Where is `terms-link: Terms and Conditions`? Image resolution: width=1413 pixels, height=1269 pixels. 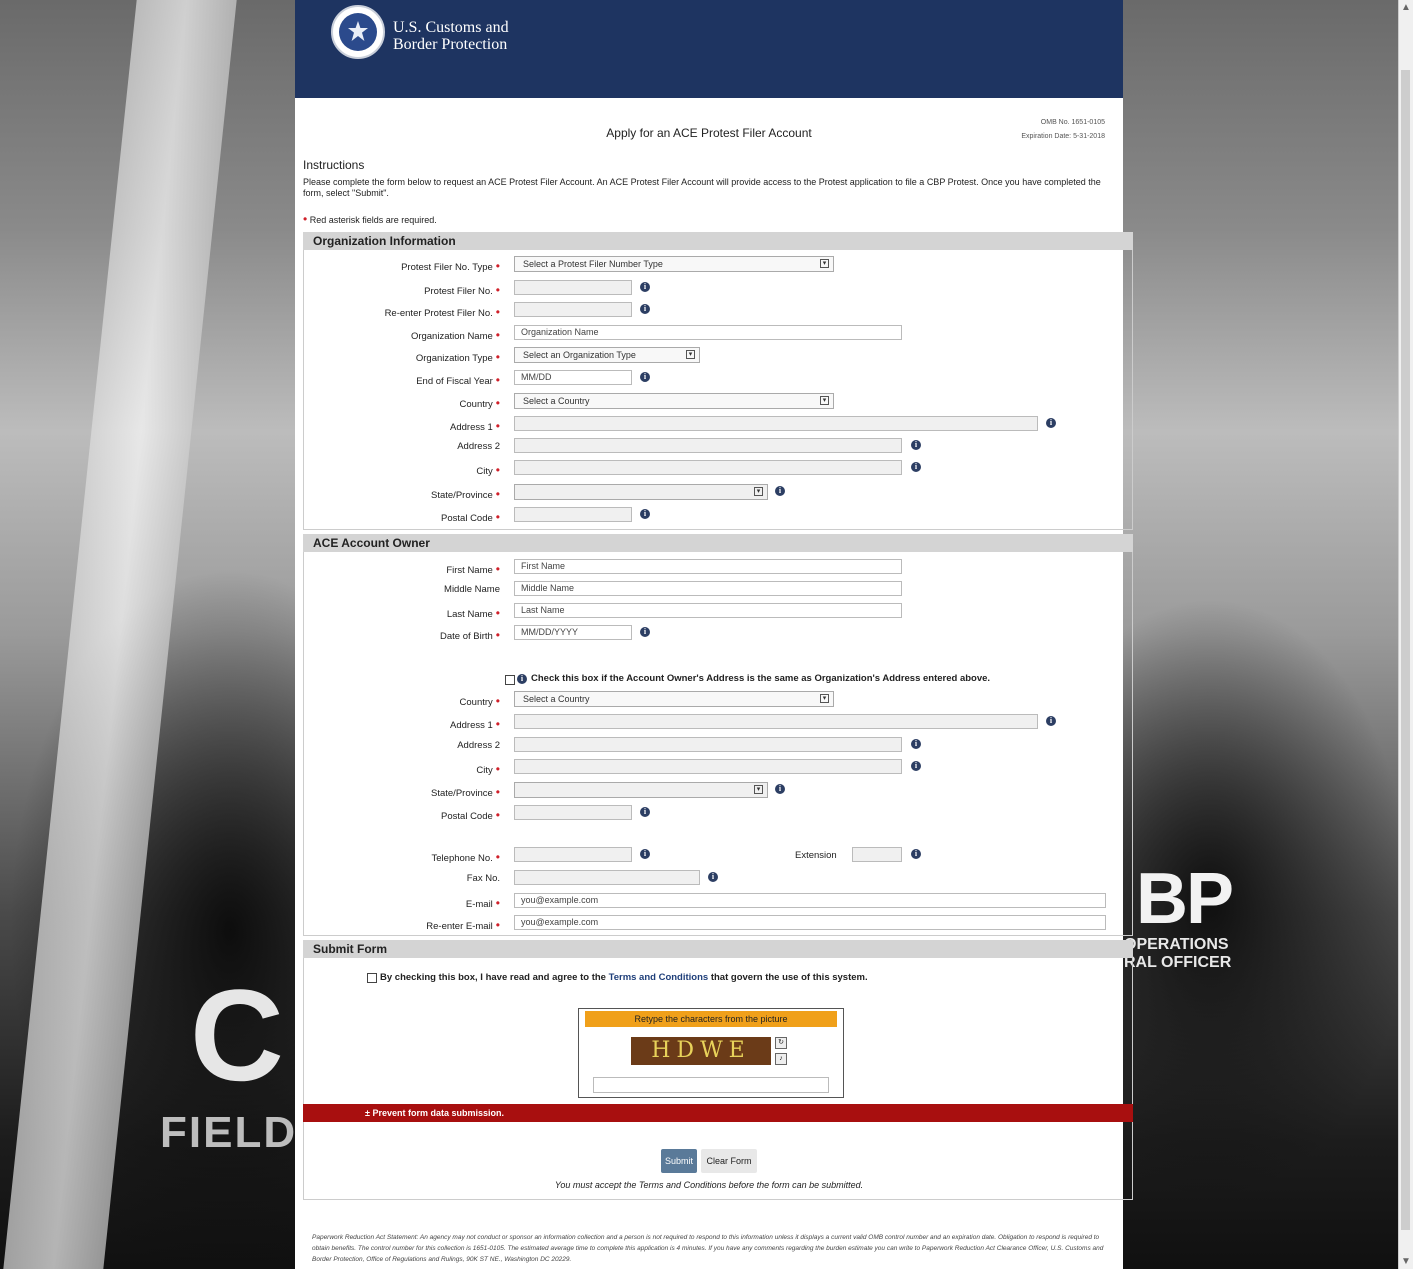
terms-link: Terms and Conditions is located at coordinates (659, 977).